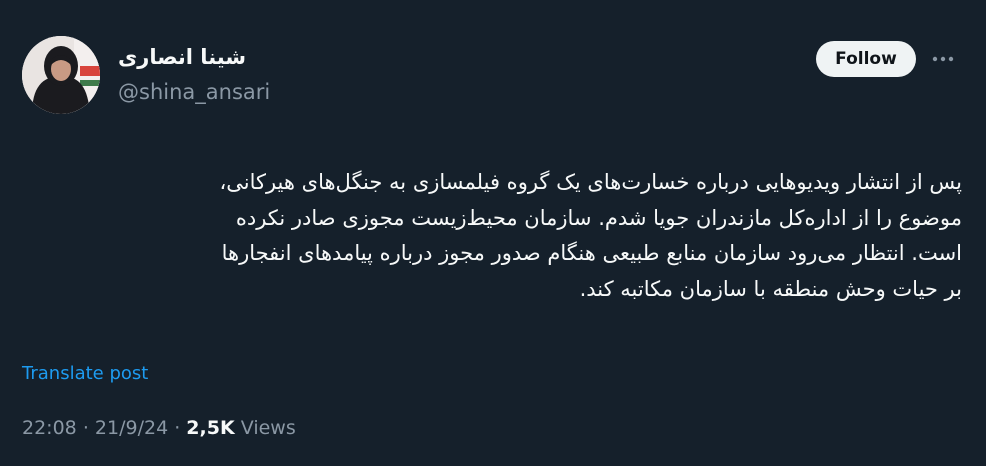 The height and width of the screenshot is (466, 986). What do you see at coordinates (210, 428) in the screenshot?
I see `views-count: 2,5K` at bounding box center [210, 428].